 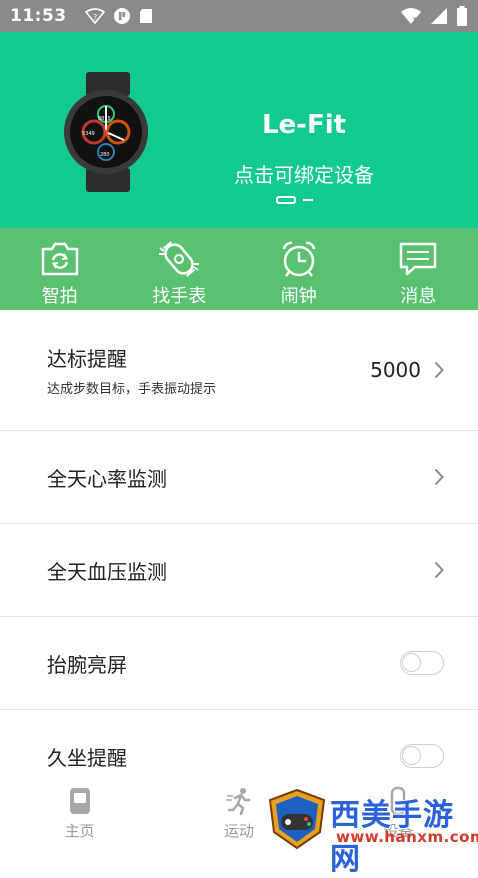 What do you see at coordinates (87, 757) in the screenshot?
I see `sedentary-reminder-title: 久坐提醒` at bounding box center [87, 757].